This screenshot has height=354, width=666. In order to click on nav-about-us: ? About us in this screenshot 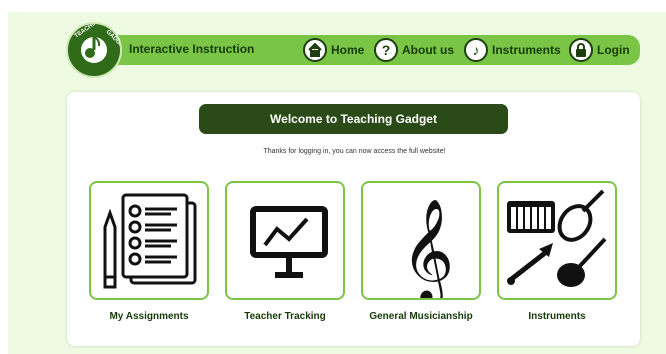, I will do `click(414, 50)`.